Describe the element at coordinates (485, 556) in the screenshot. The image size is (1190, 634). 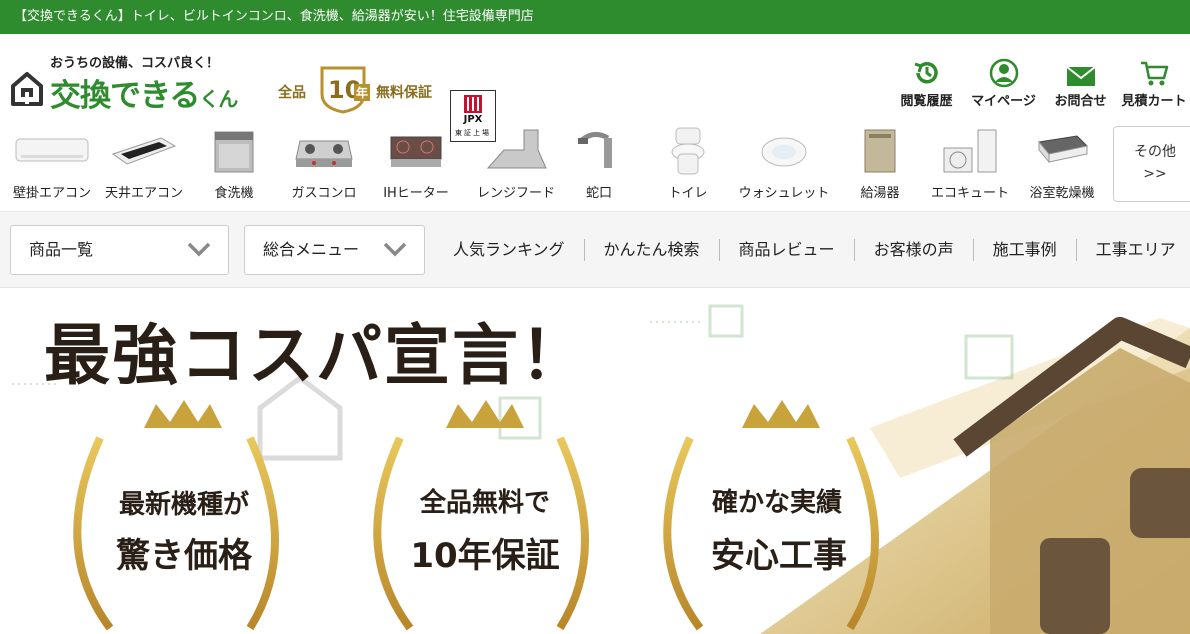
I see `award-2-line2: 10年保証` at that location.